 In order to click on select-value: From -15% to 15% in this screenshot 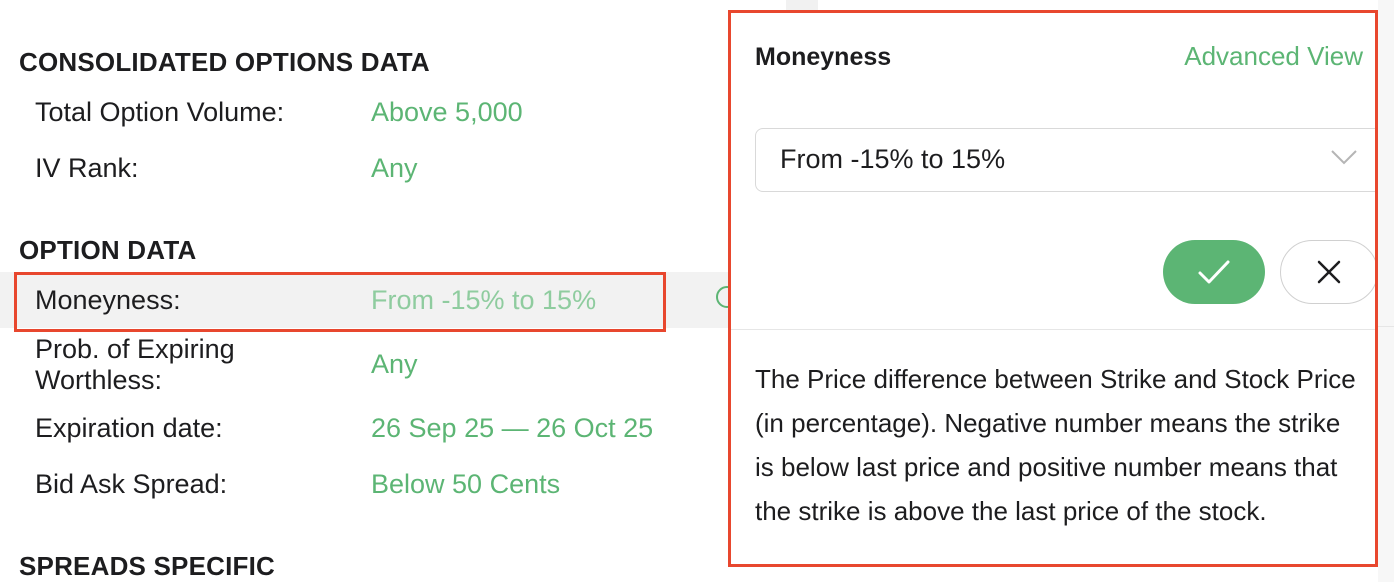, I will do `click(893, 159)`.